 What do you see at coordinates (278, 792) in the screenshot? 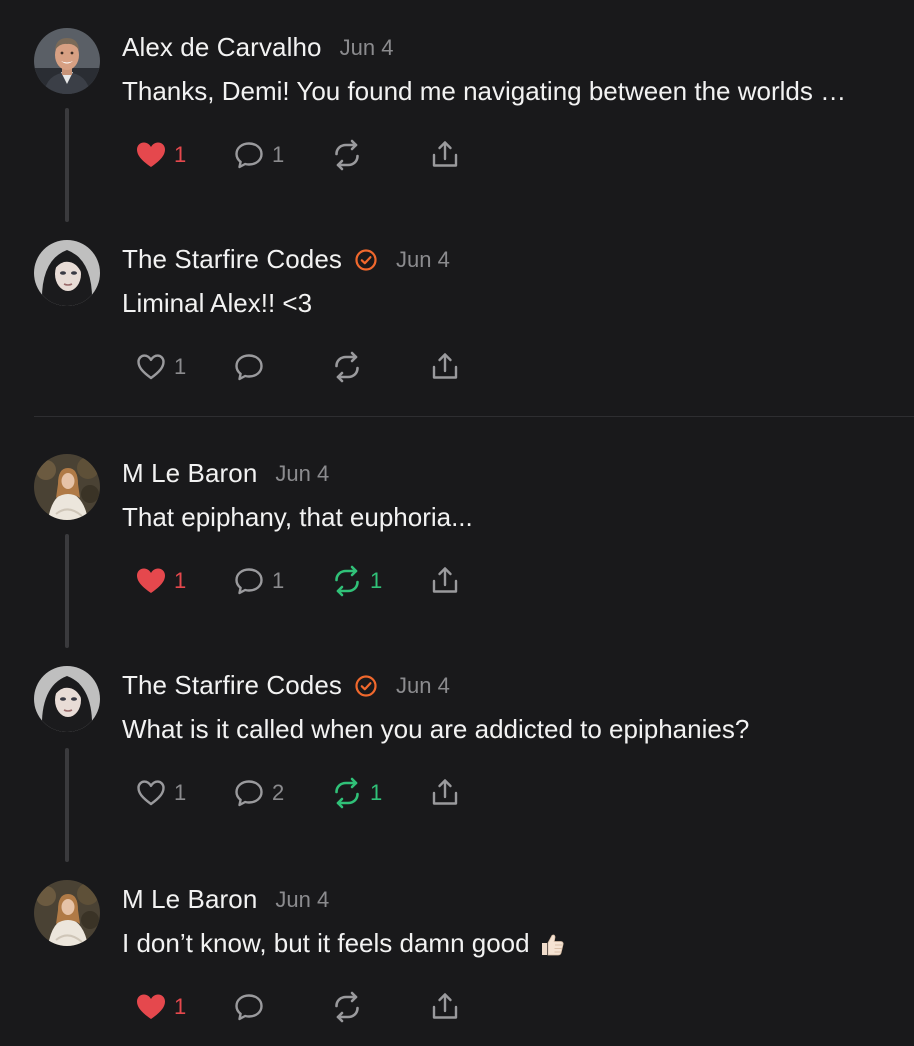
I see `reply-count: 2` at bounding box center [278, 792].